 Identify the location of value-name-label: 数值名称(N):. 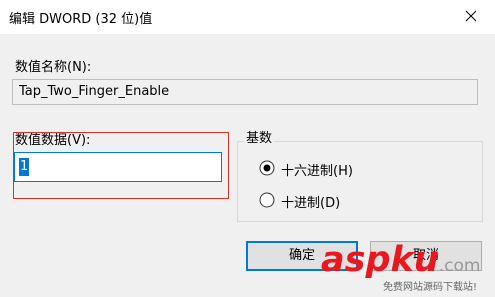
(53, 67).